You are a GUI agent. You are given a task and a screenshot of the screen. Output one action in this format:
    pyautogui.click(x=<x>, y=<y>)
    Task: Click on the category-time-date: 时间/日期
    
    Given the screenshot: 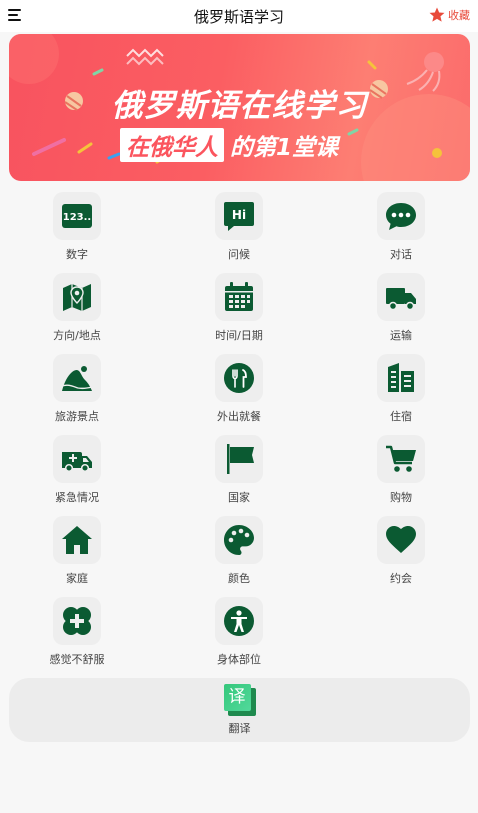 What is the action you would take?
    pyautogui.click(x=239, y=310)
    